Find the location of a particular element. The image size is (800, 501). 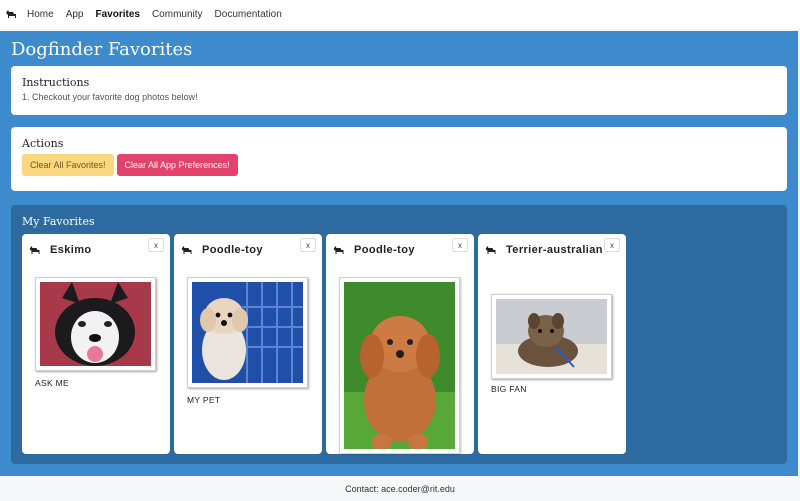

nav-favorites: Favorites is located at coordinates (117, 14).